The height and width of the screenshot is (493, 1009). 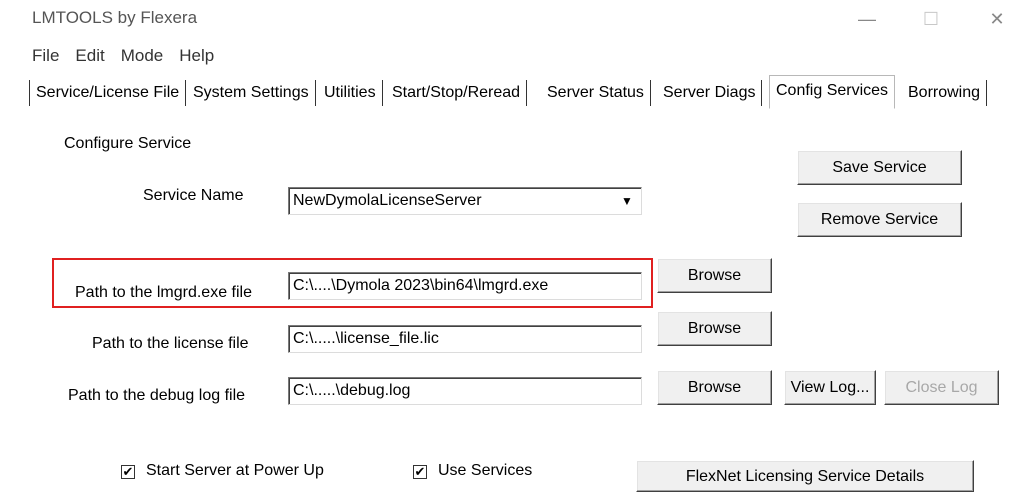 What do you see at coordinates (710, 93) in the screenshot?
I see `tab-server-diags: Server Diags` at bounding box center [710, 93].